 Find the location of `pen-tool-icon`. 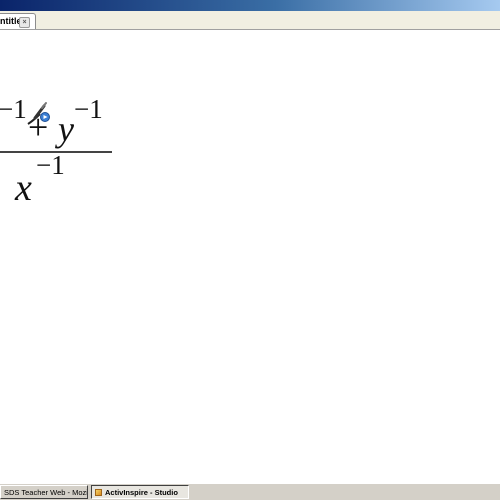

pen-tool-icon is located at coordinates (38, 113).